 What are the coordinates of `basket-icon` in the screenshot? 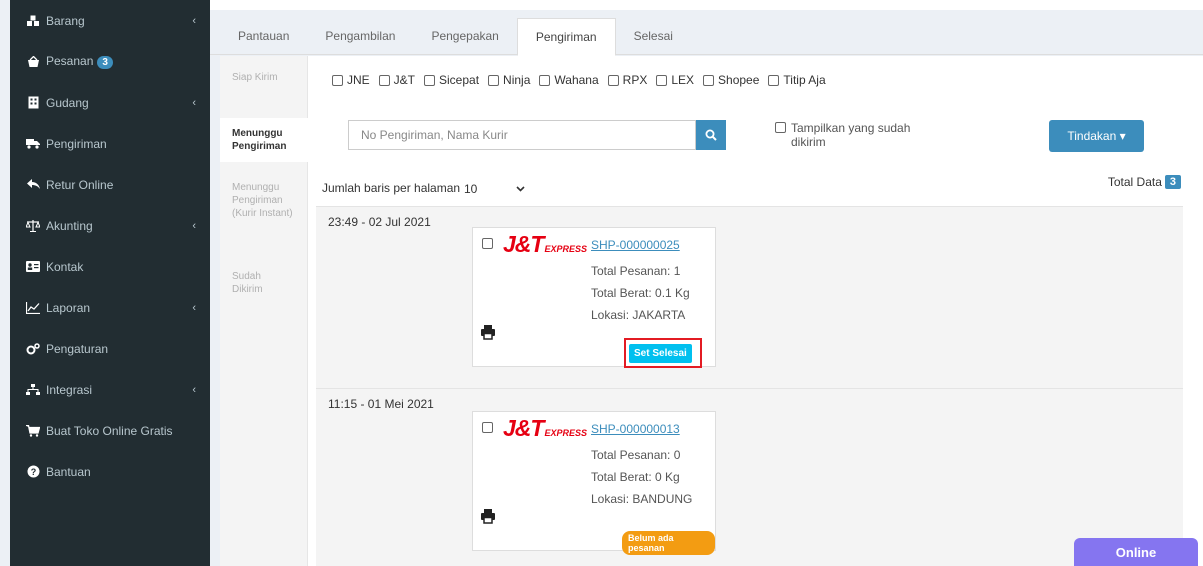 It's located at (33, 62).